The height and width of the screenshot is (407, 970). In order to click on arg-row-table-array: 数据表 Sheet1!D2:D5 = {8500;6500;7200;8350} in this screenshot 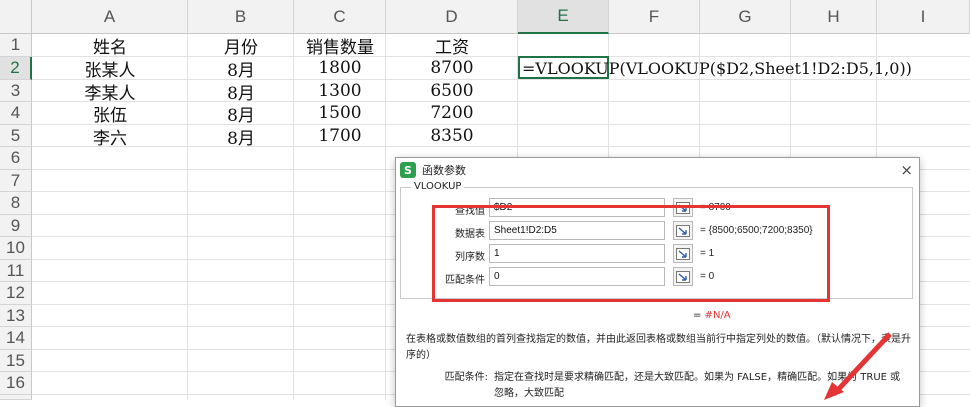, I will do `click(656, 231)`.